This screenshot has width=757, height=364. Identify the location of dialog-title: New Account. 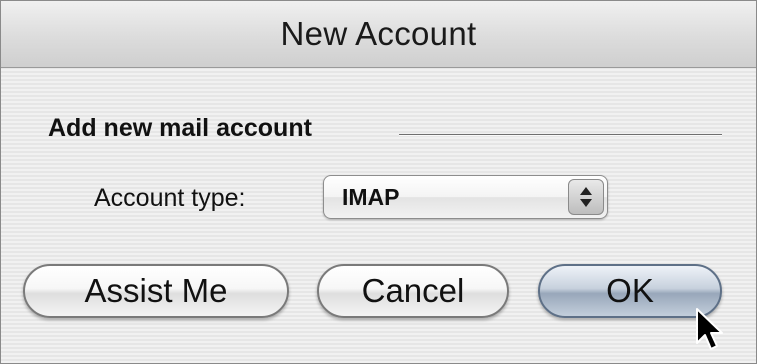
(378, 33).